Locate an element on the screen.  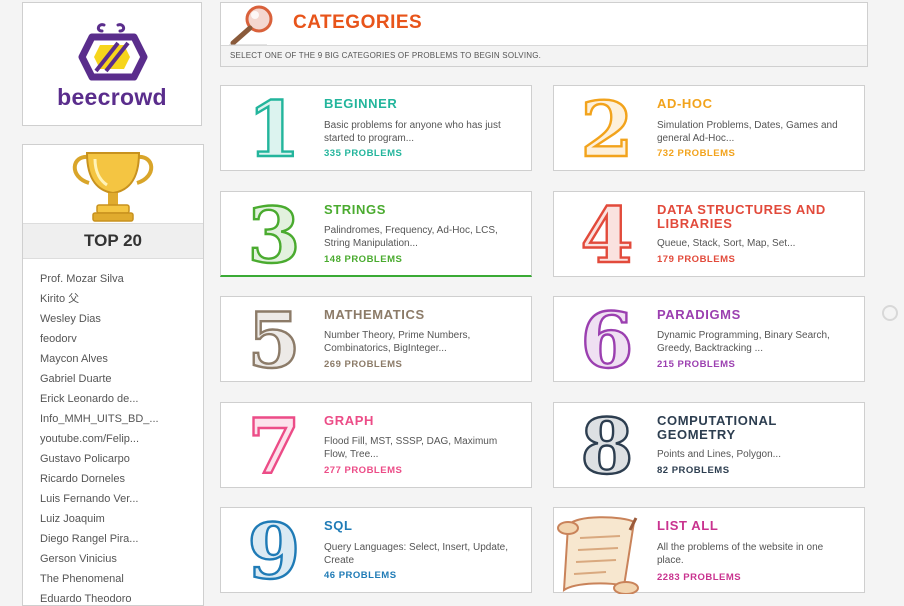
category-problem-count: 732 problems is located at coordinates (696, 153).